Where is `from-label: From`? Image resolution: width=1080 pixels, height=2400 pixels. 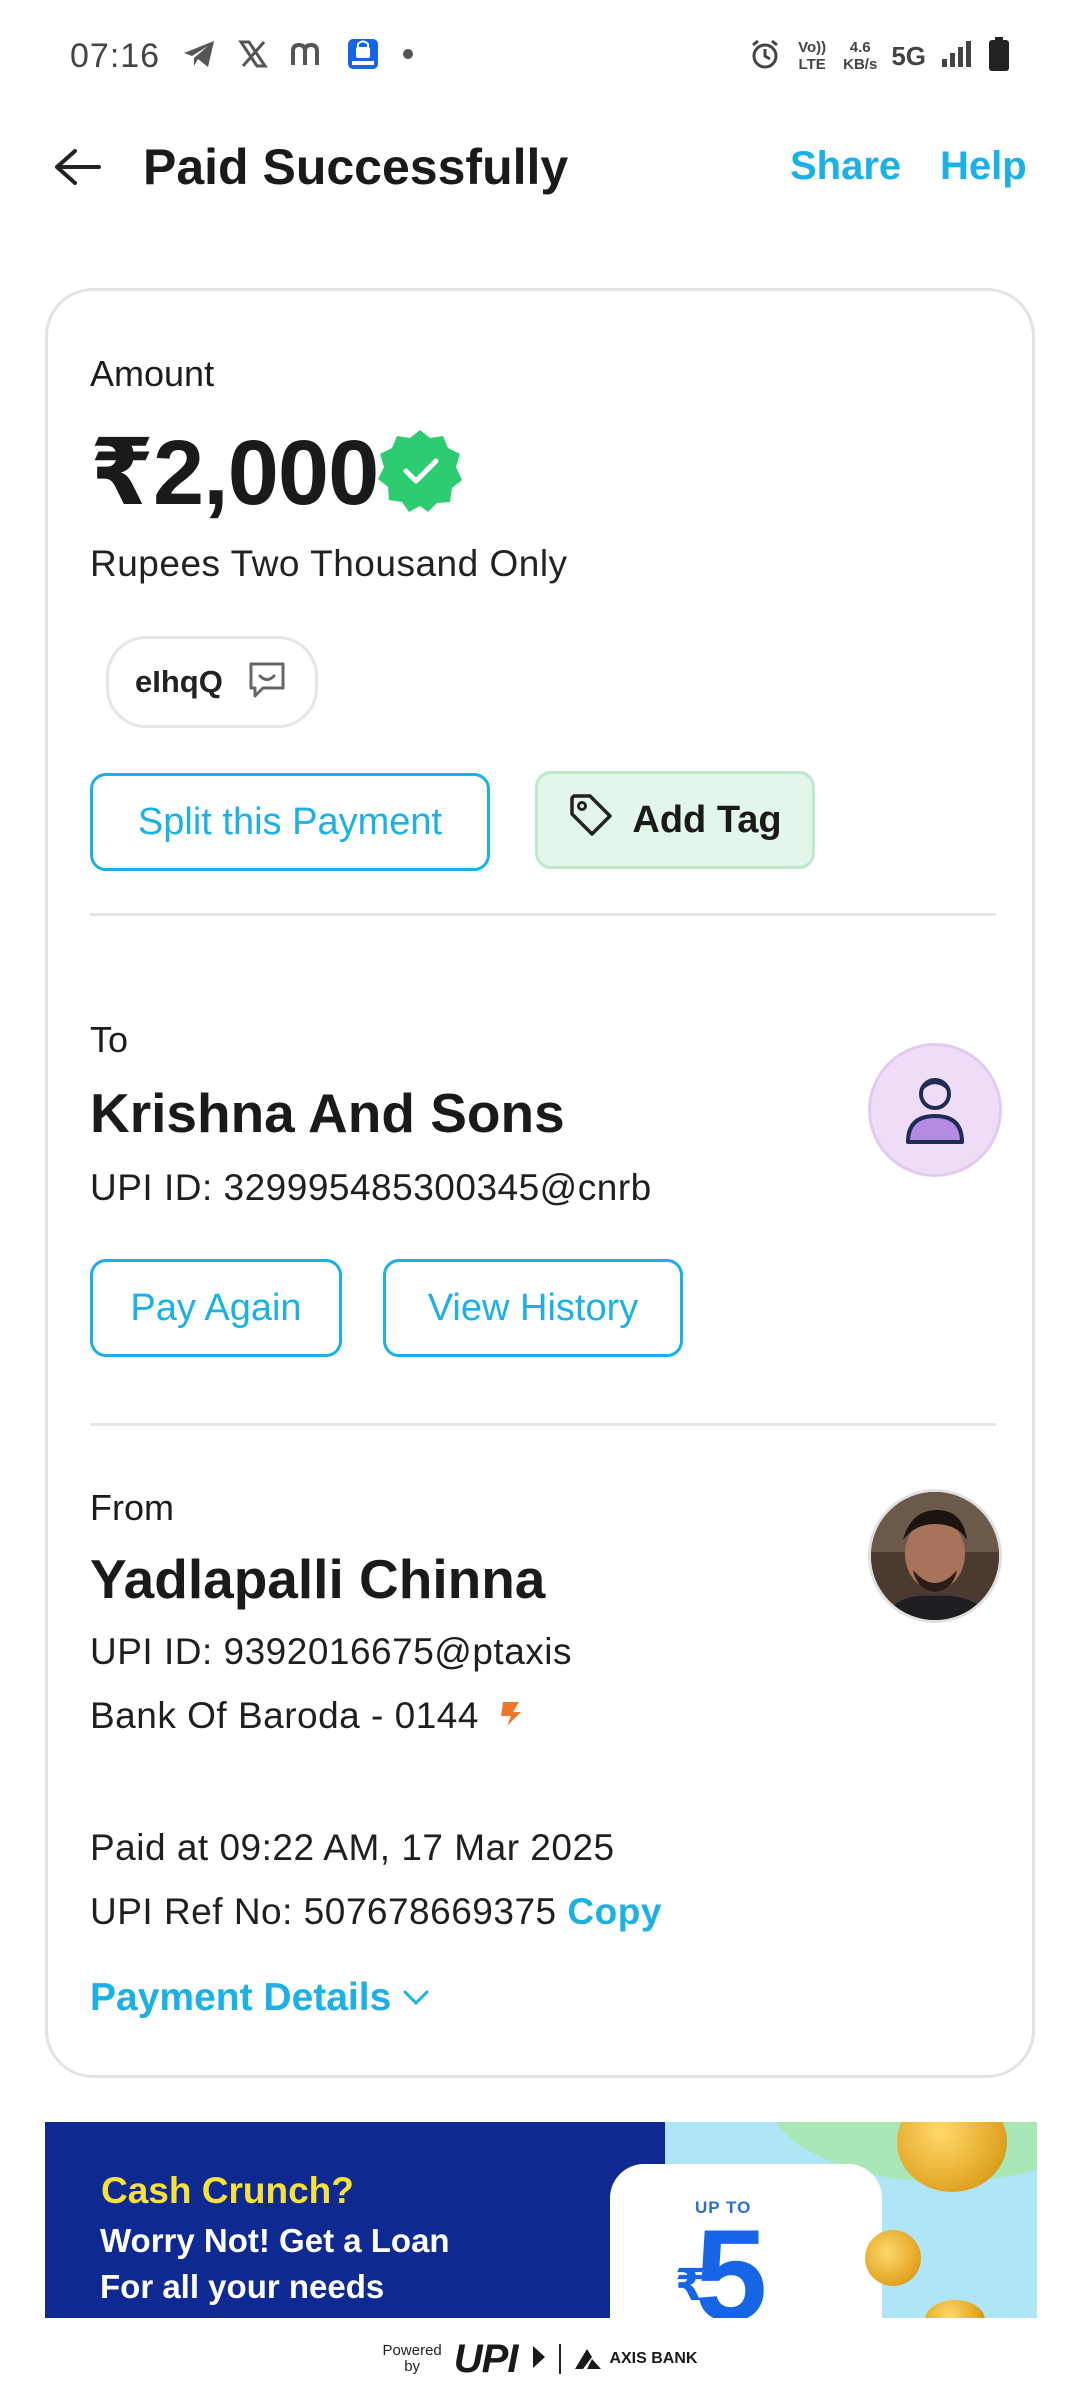 from-label: From is located at coordinates (132, 1507).